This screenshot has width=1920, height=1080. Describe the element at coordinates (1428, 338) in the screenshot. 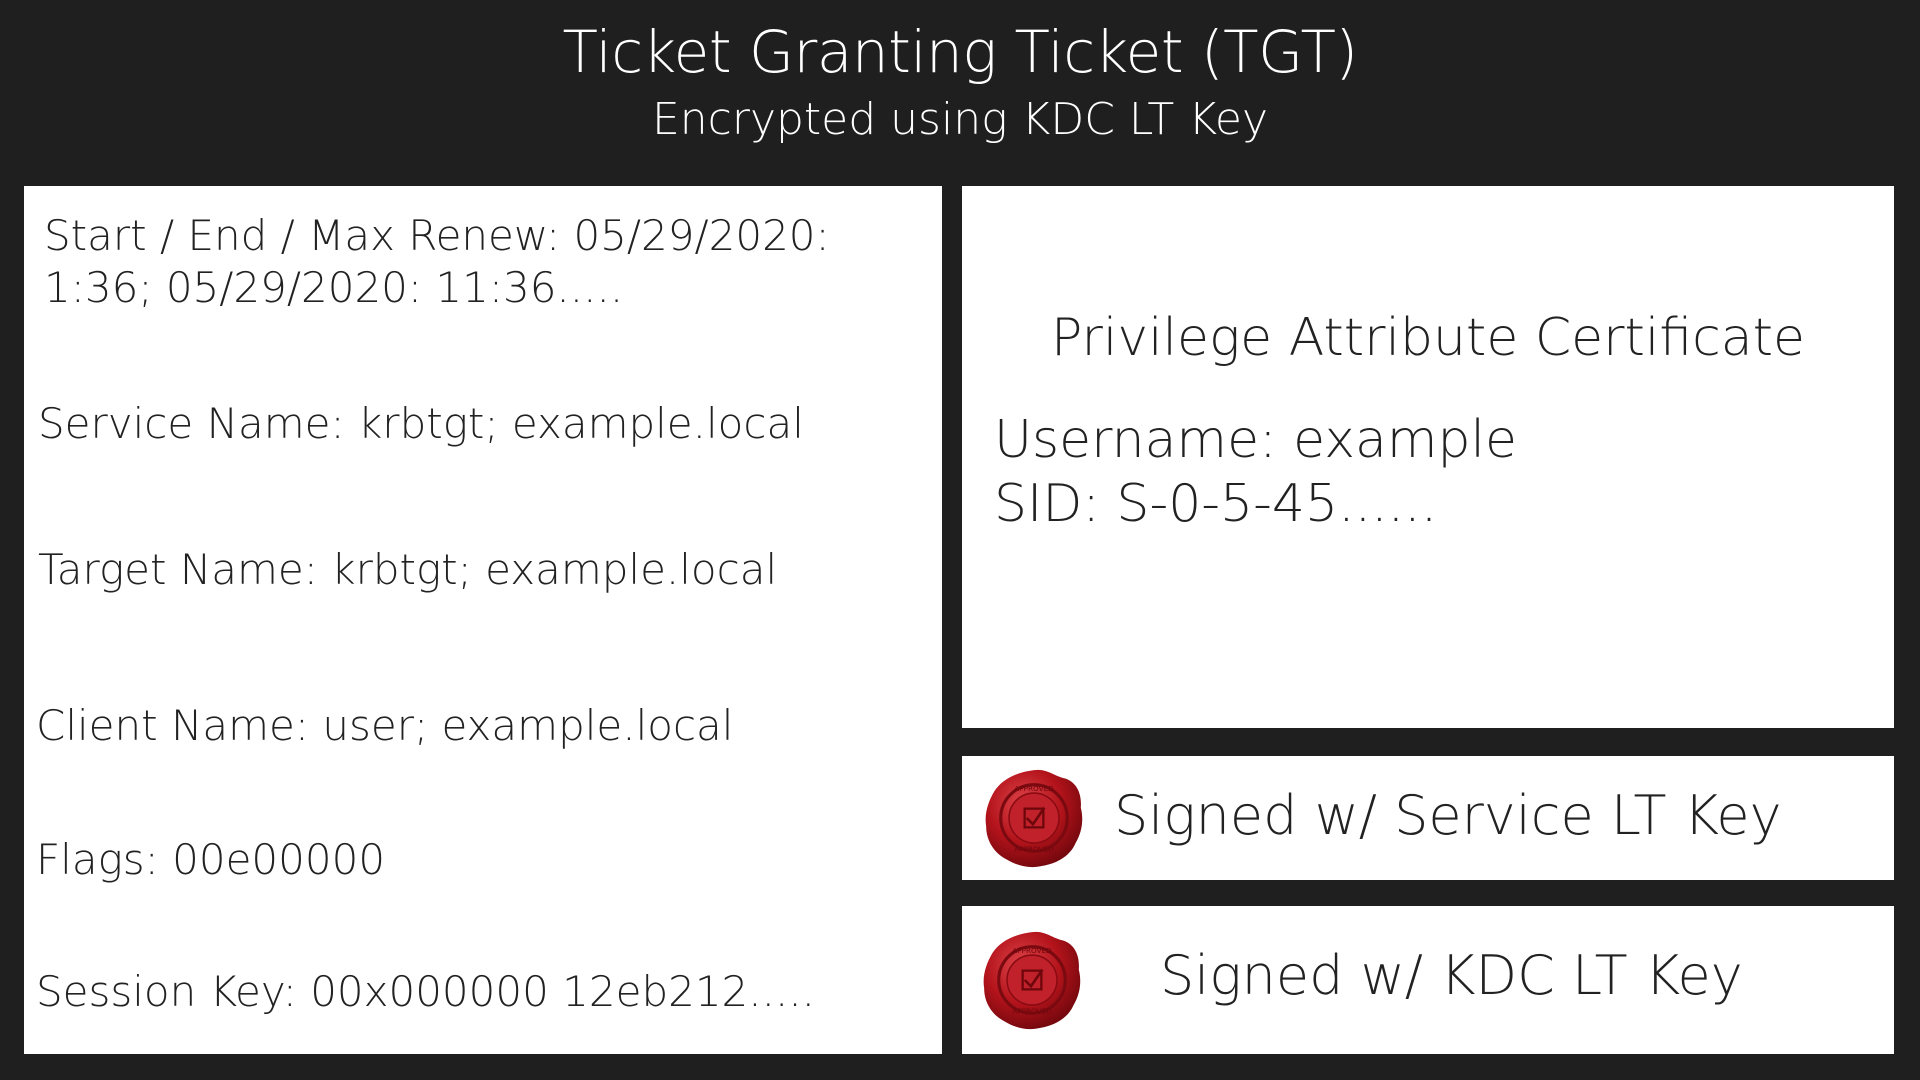

I see `pac-title: Privilege Attribute Certificate` at that location.